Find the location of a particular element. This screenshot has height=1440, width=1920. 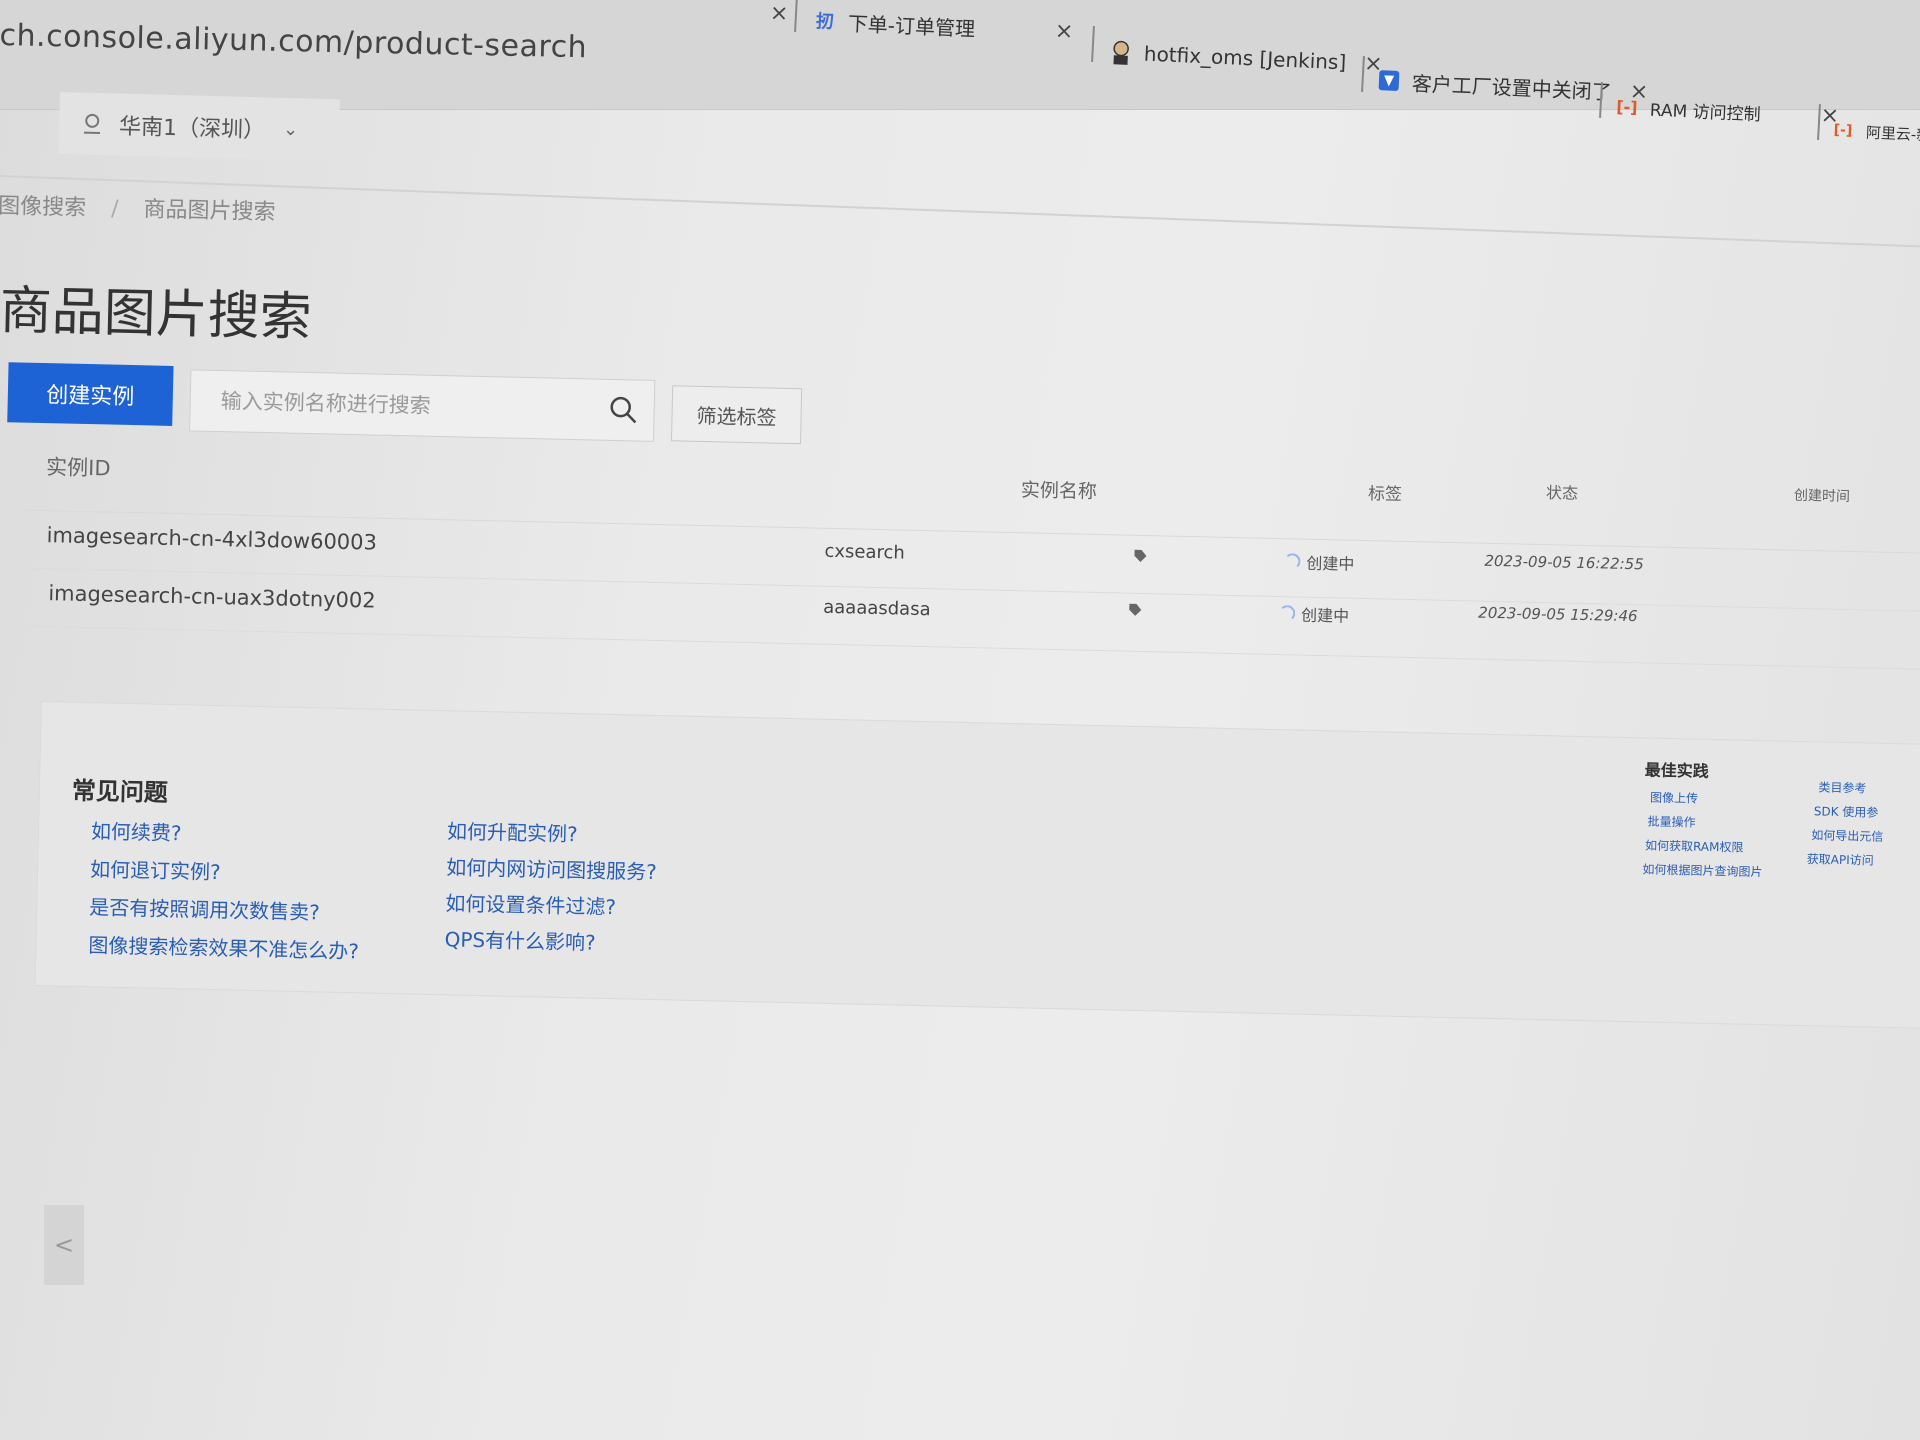

created-time: 2023-09-05 16:22:55 is located at coordinates (1564, 562).